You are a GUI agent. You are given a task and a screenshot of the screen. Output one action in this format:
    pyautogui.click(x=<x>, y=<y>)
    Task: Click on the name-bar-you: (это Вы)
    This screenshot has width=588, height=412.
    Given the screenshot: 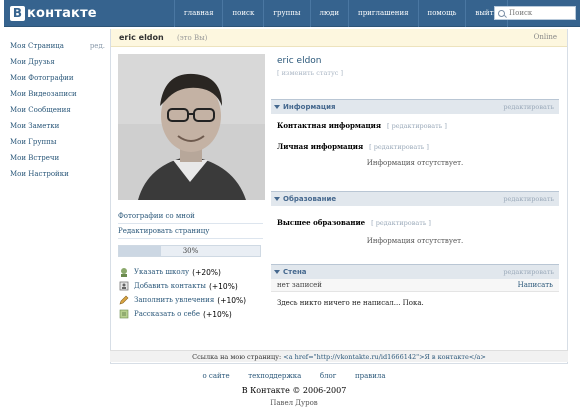 What is the action you would take?
    pyautogui.click(x=192, y=38)
    